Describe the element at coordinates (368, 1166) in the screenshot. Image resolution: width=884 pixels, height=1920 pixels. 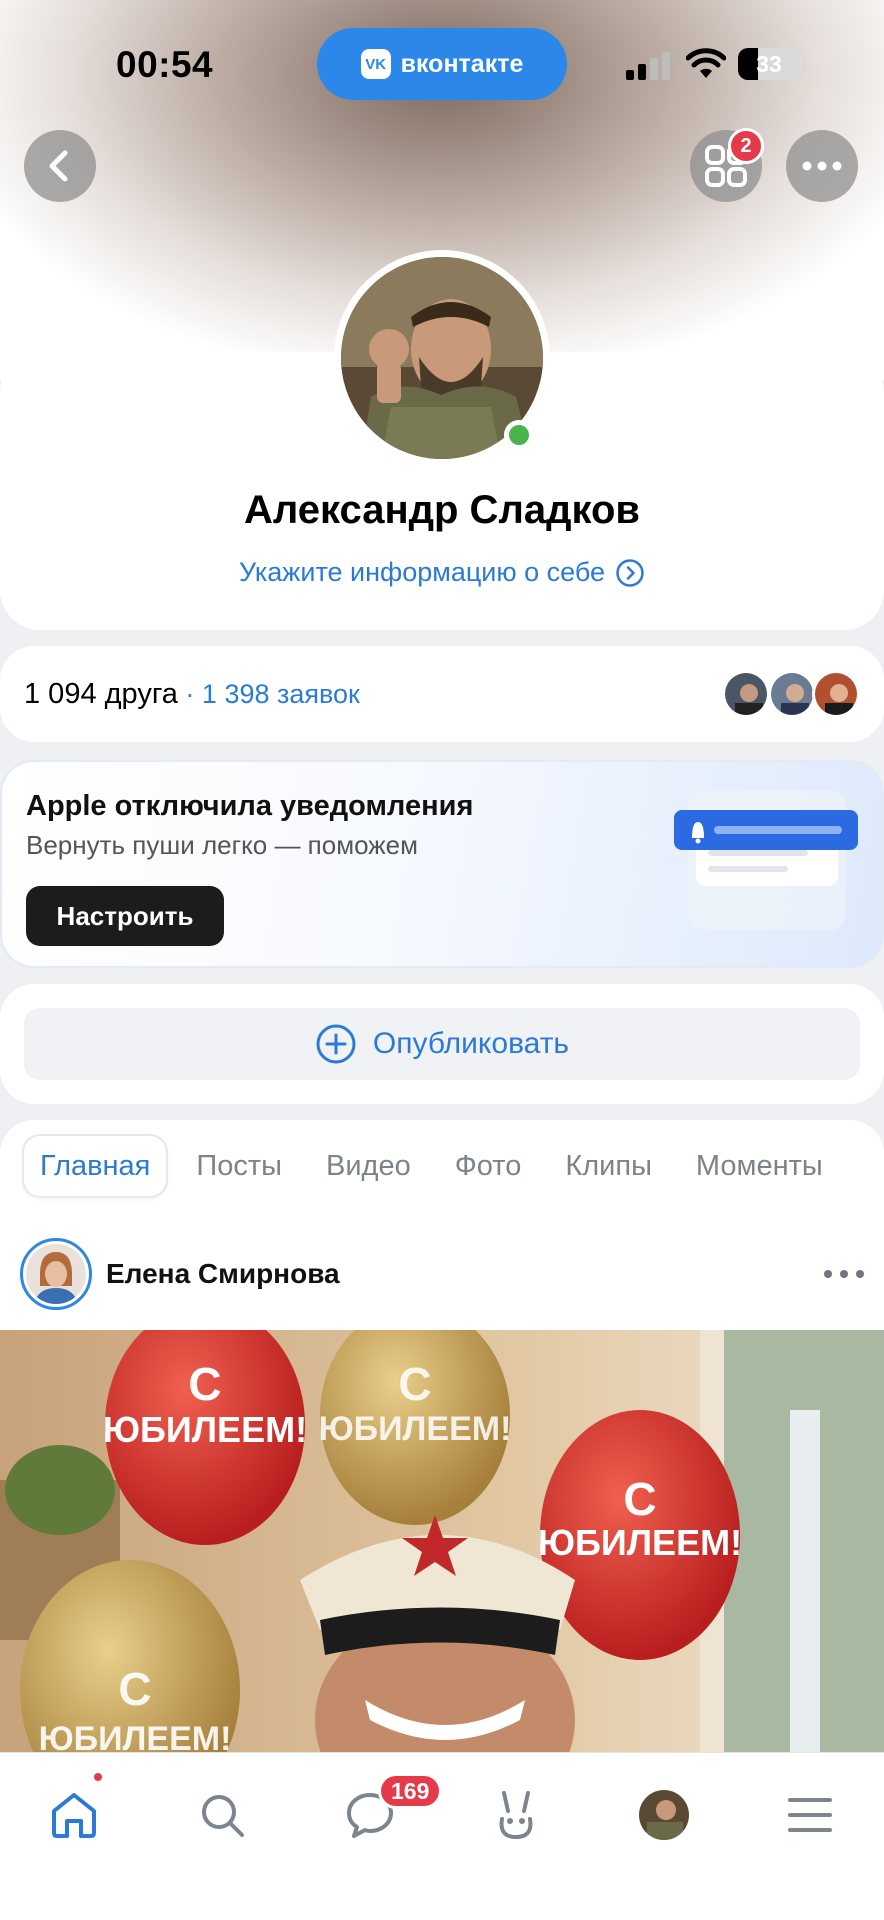
I see `tab-video: Видео` at that location.